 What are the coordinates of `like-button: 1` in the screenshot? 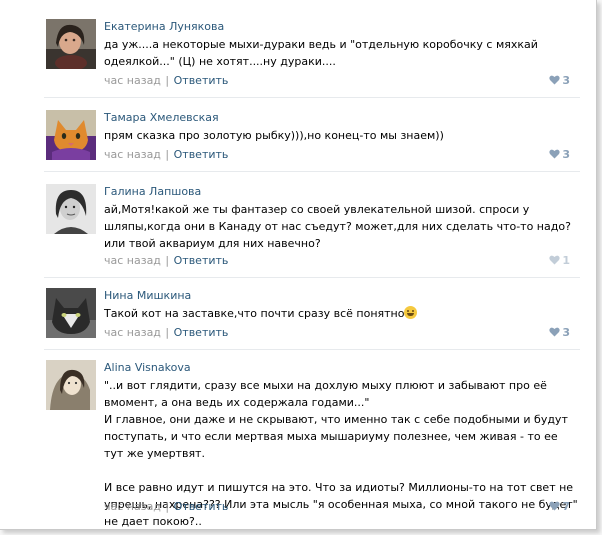 It's located at (559, 261).